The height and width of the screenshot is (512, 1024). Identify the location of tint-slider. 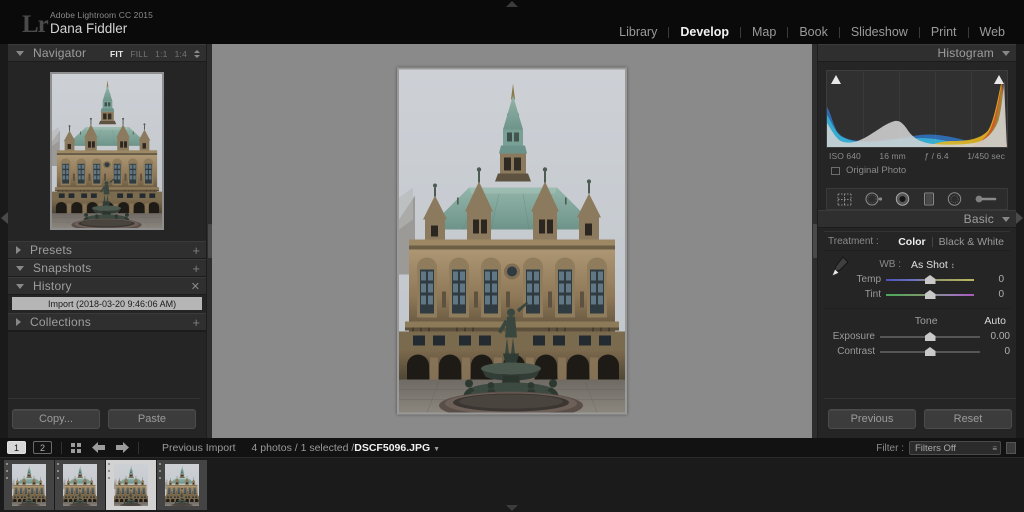
(930, 294).